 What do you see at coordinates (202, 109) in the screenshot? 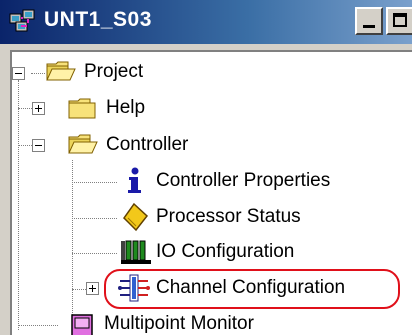
I see `tree-item-help: Help` at bounding box center [202, 109].